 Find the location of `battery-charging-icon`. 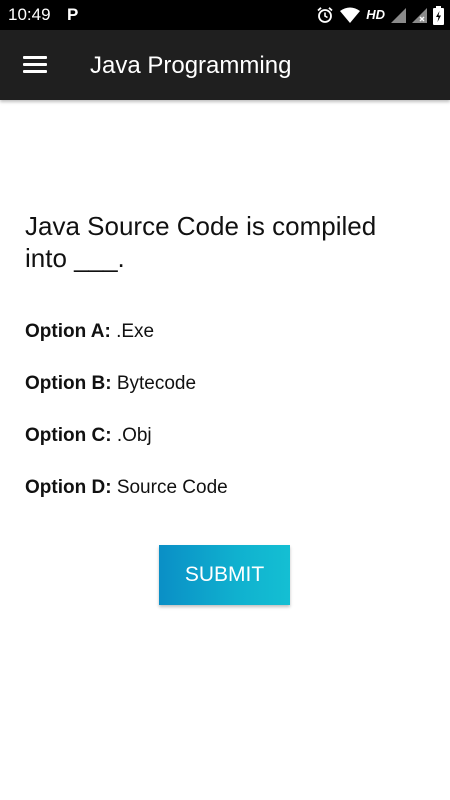

battery-charging-icon is located at coordinates (438, 15).